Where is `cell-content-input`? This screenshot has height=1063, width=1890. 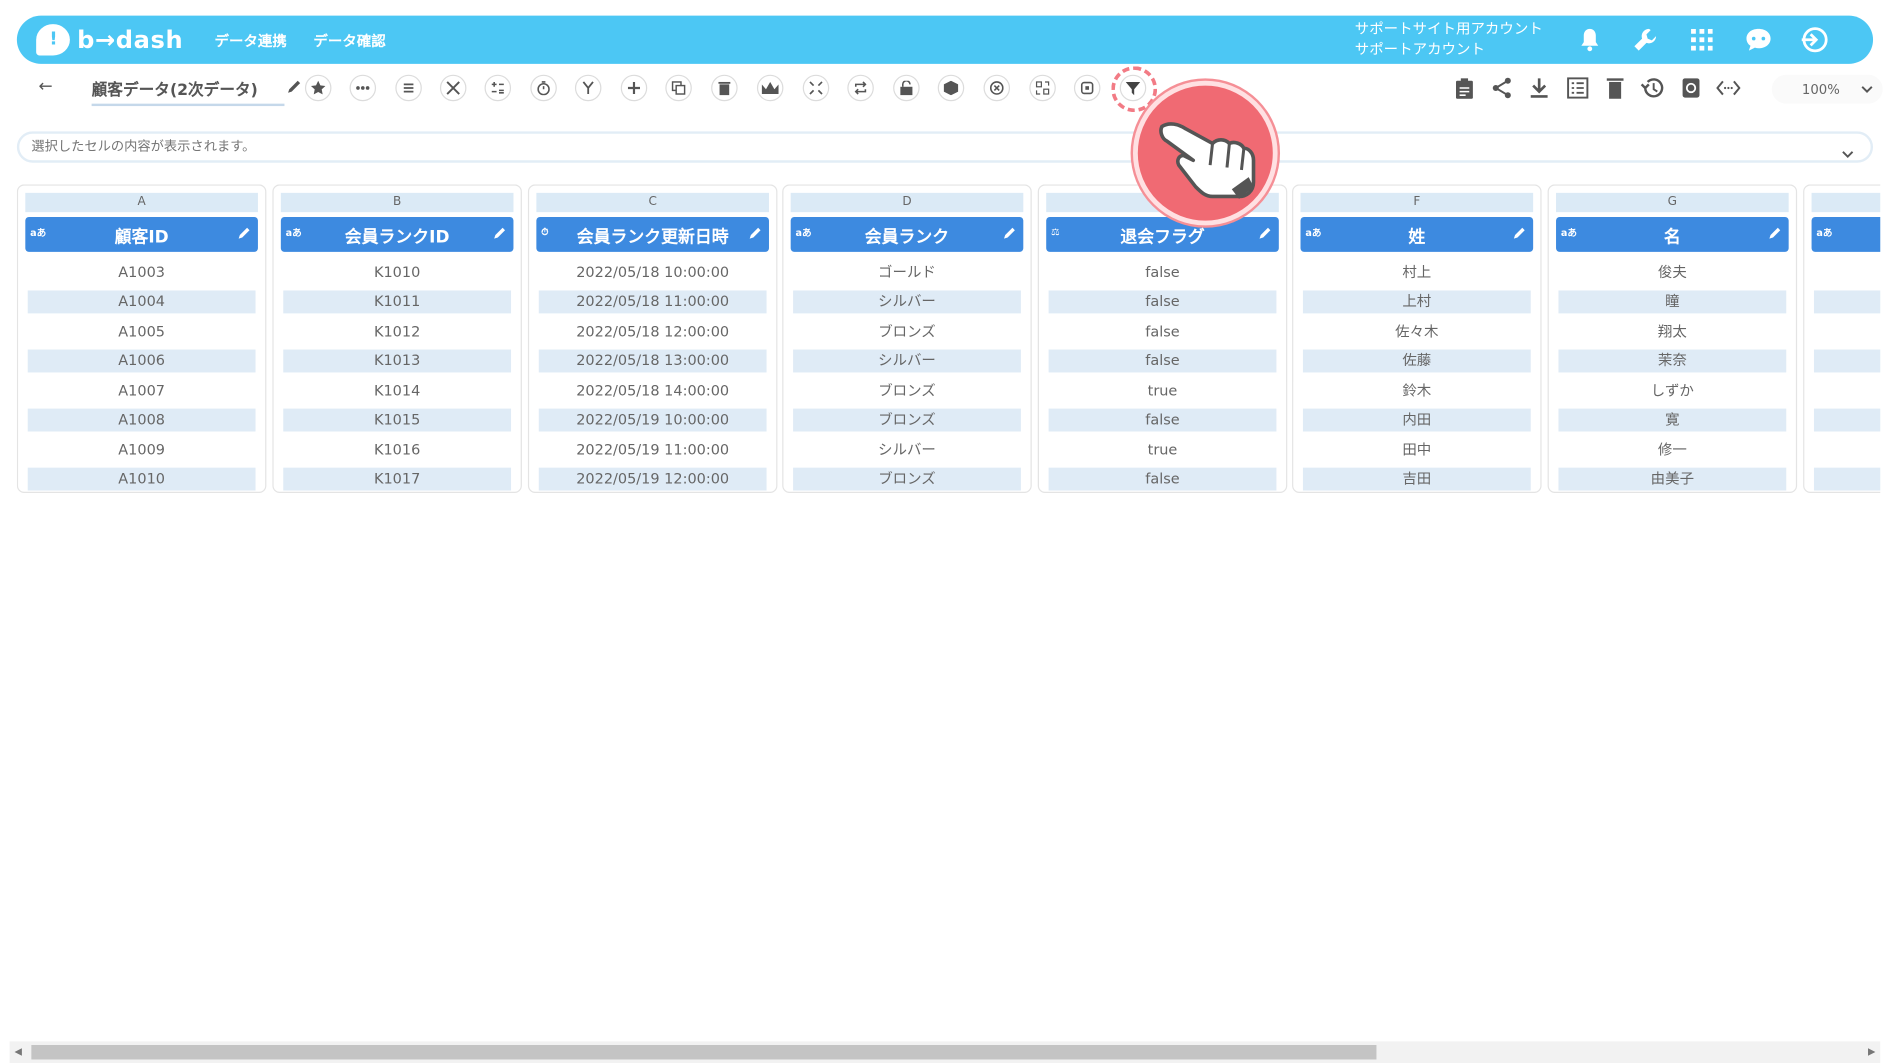
cell-content-input is located at coordinates (923, 146).